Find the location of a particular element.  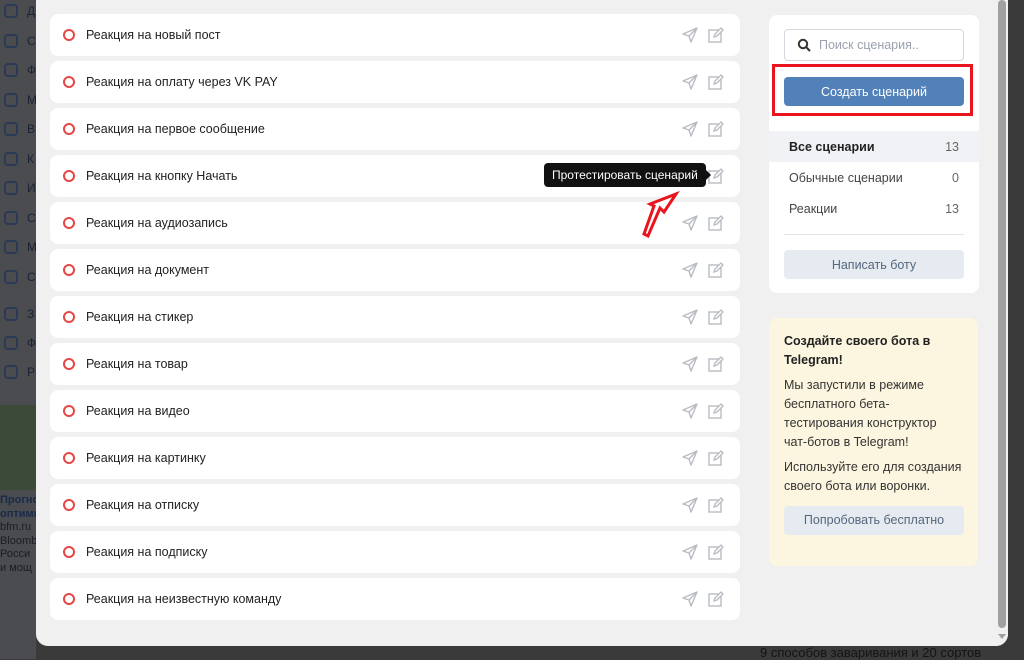

scenario-row: Реакция на оплату через VK PAY is located at coordinates (395, 82).